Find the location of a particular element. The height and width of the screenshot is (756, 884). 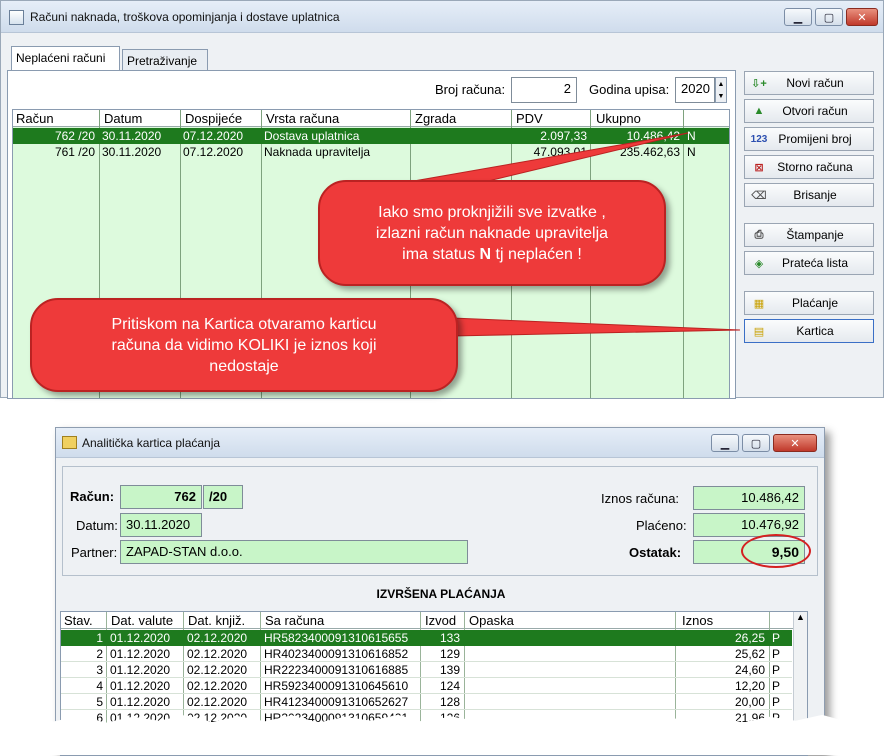

col-izvod: Izvod is located at coordinates (439, 620).